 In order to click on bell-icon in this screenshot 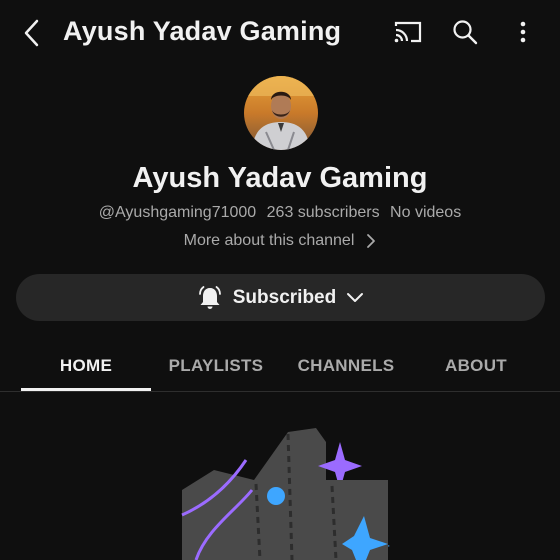, I will do `click(209, 297)`.